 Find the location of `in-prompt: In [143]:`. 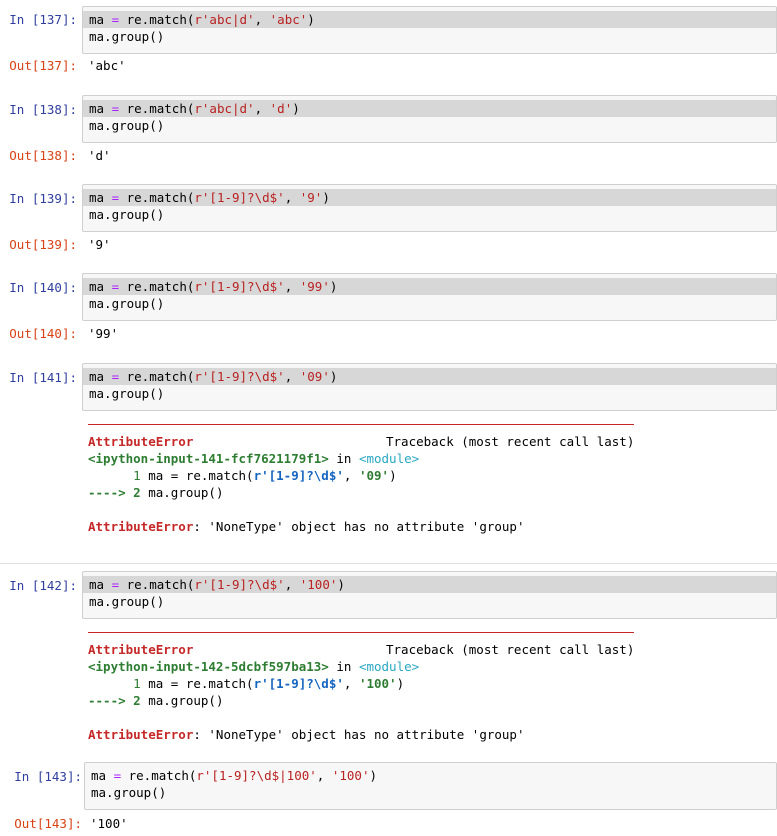

in-prompt: In [143]: is located at coordinates (48, 776).